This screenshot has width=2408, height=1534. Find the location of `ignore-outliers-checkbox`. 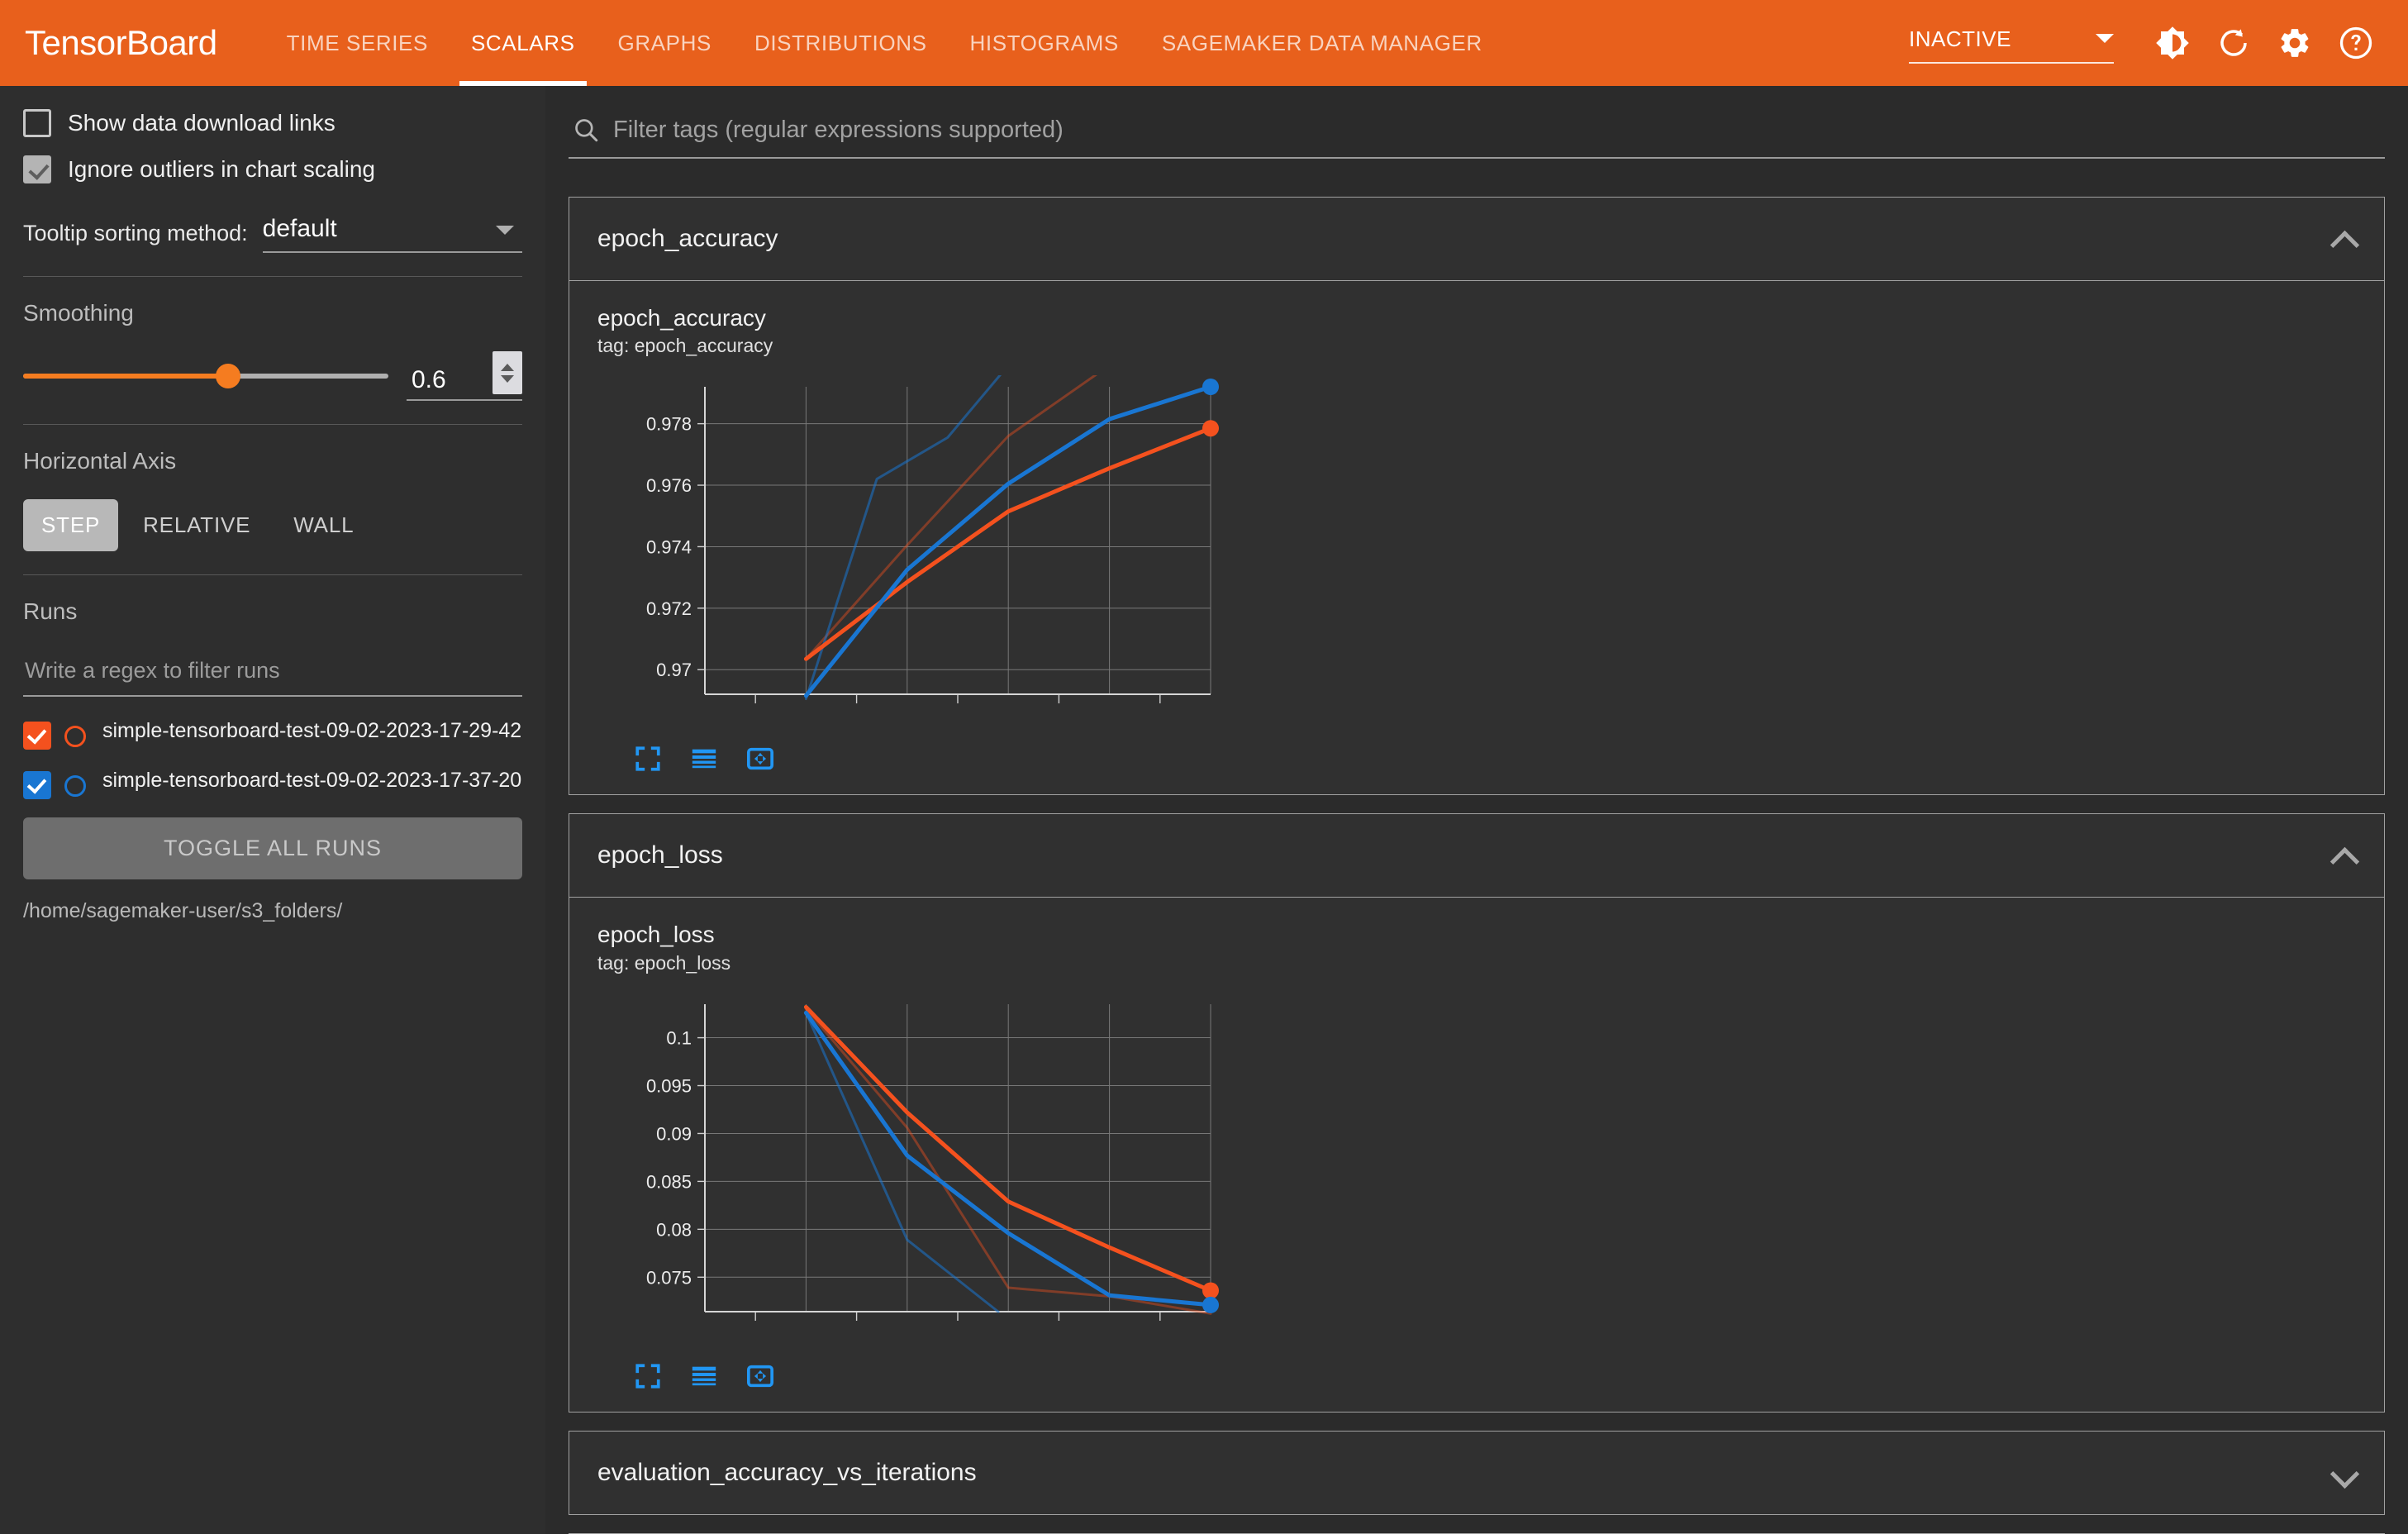

ignore-outliers-checkbox is located at coordinates (37, 169).